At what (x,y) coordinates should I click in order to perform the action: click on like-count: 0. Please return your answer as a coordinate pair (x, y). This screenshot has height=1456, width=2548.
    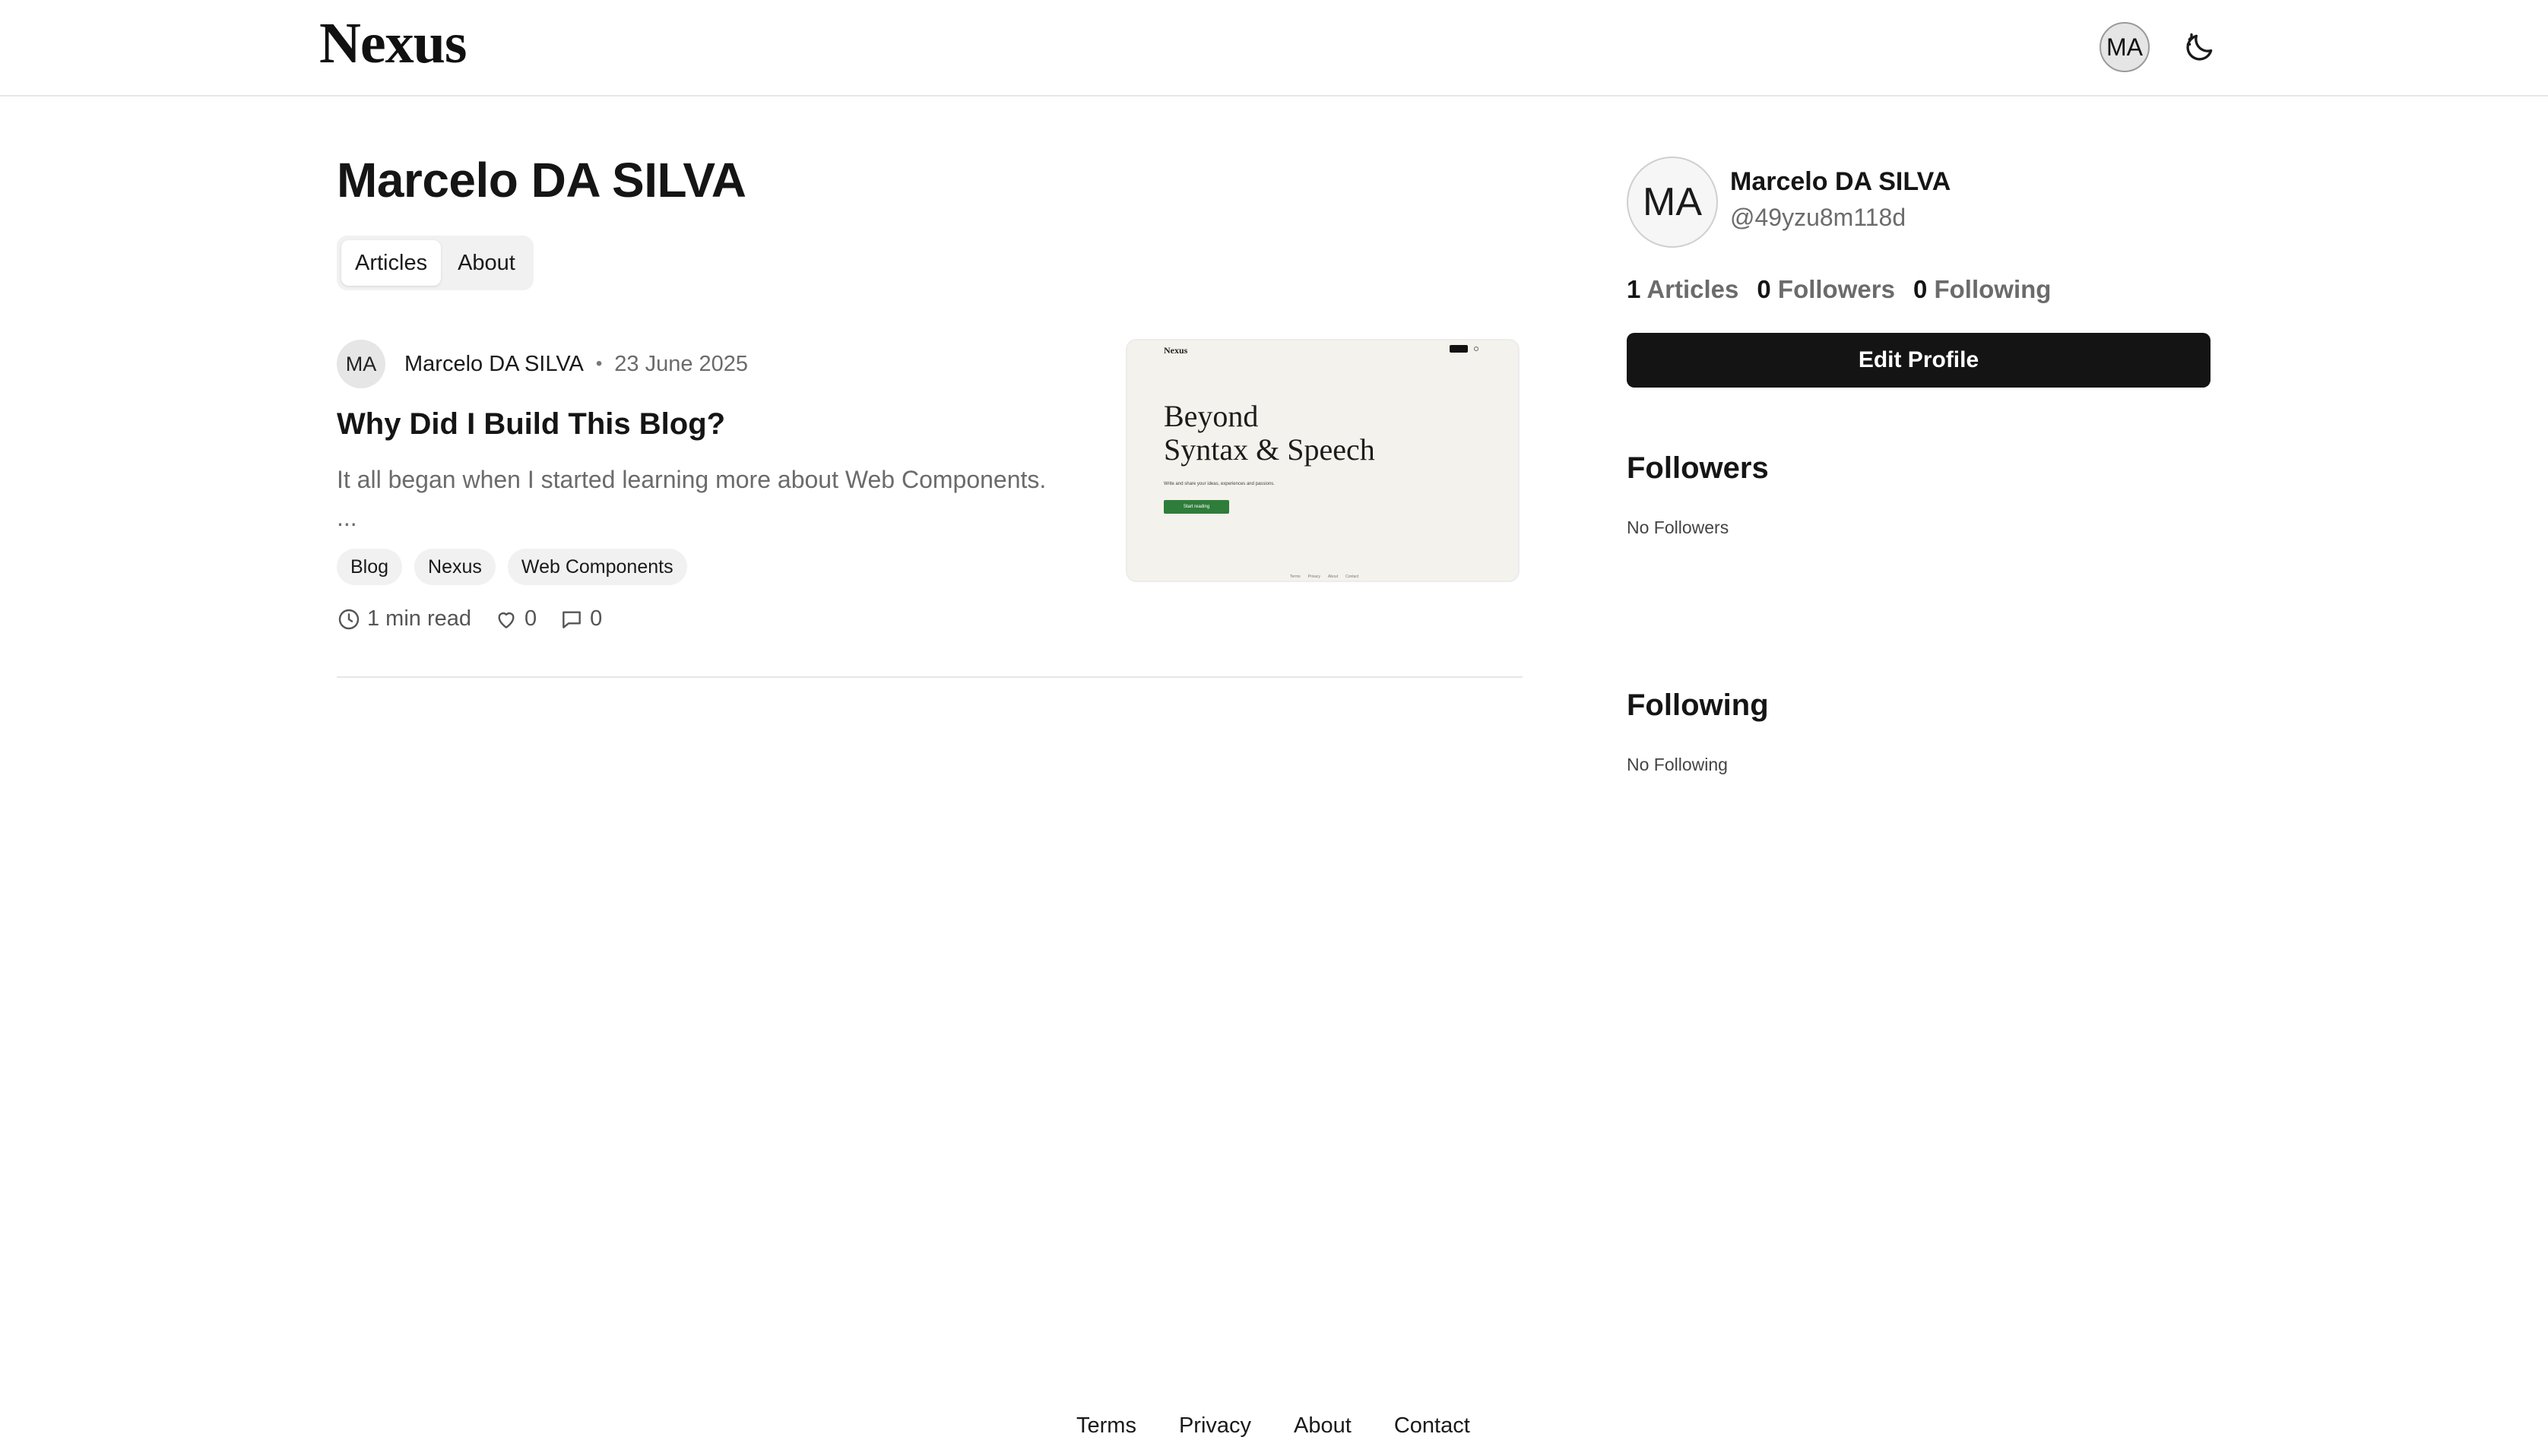
    Looking at the image, I should click on (530, 618).